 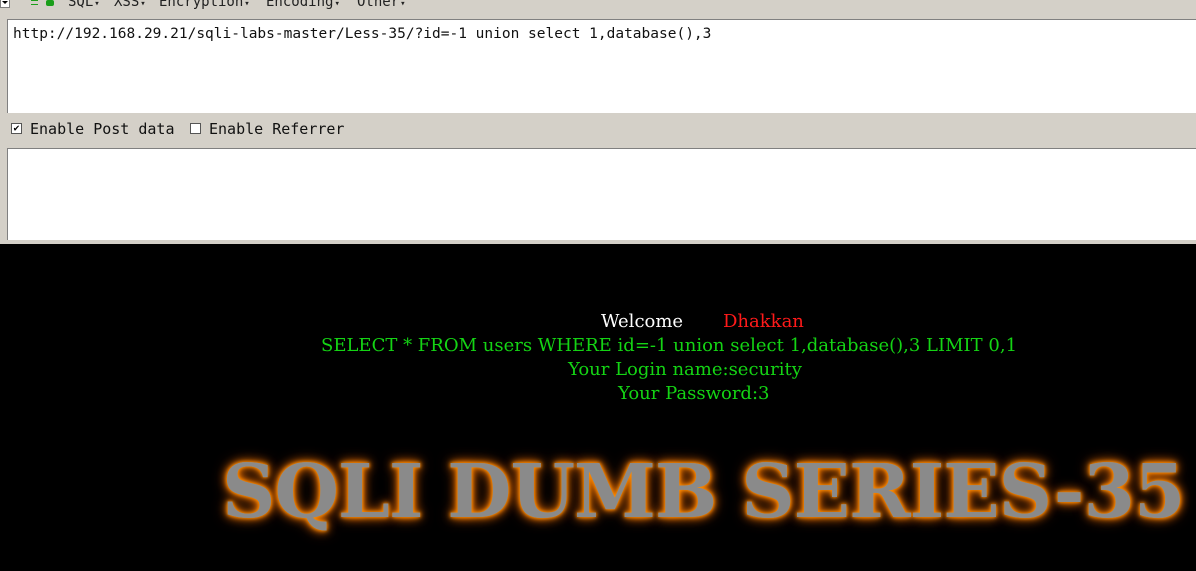 What do you see at coordinates (276, 129) in the screenshot?
I see `enable-referrer-label: Enable Referrer` at bounding box center [276, 129].